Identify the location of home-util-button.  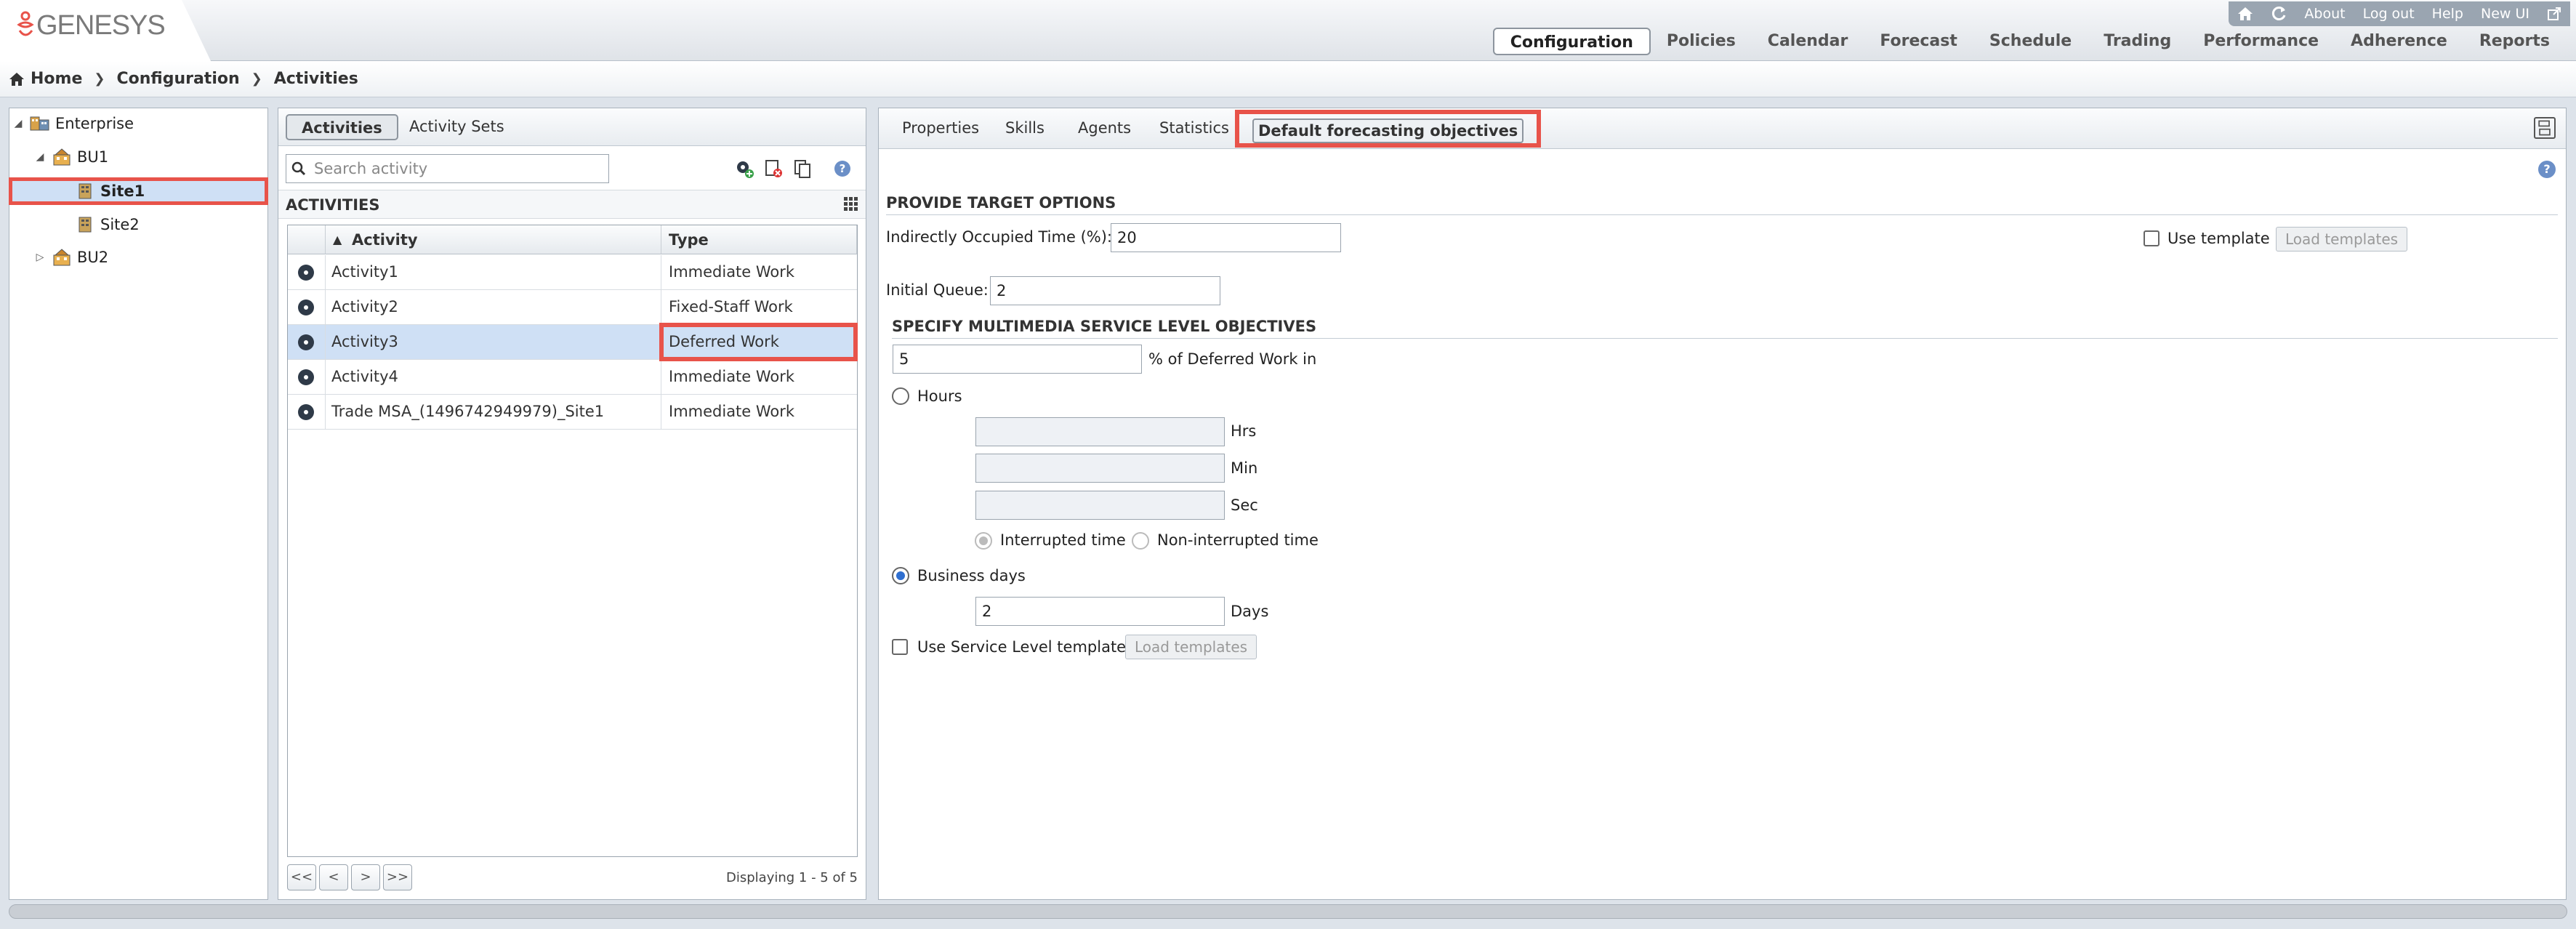
(2245, 14).